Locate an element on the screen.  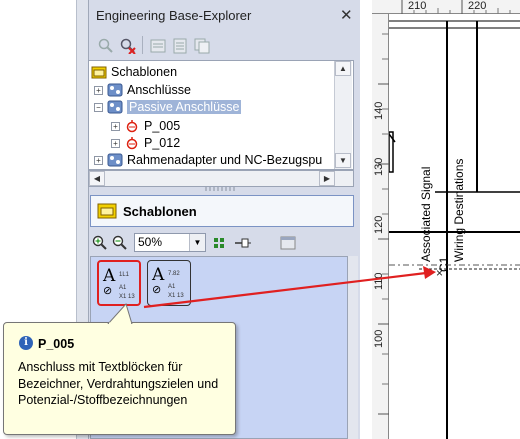
tree-item-passive-anschluesse: − Passive Anschlüsse is located at coordinates (168, 107).